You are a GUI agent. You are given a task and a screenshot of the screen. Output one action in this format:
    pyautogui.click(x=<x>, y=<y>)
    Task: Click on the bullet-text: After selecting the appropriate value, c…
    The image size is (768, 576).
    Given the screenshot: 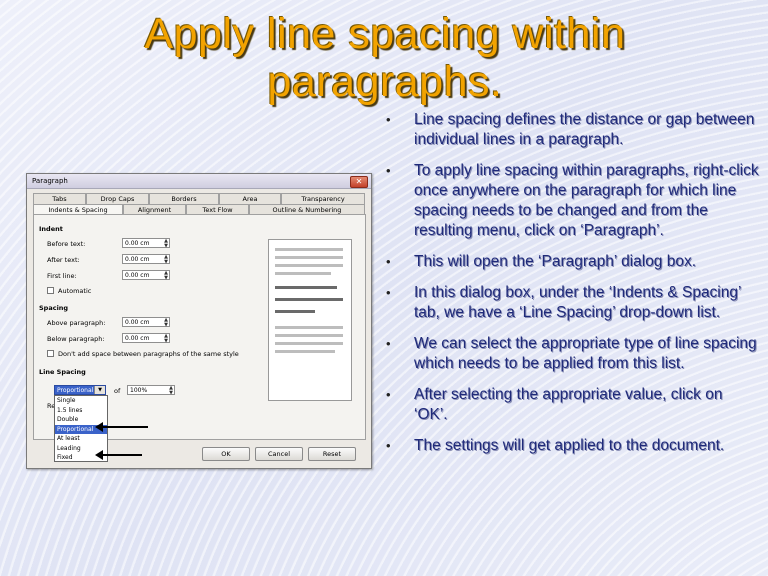 What is the action you would take?
    pyautogui.click(x=568, y=404)
    